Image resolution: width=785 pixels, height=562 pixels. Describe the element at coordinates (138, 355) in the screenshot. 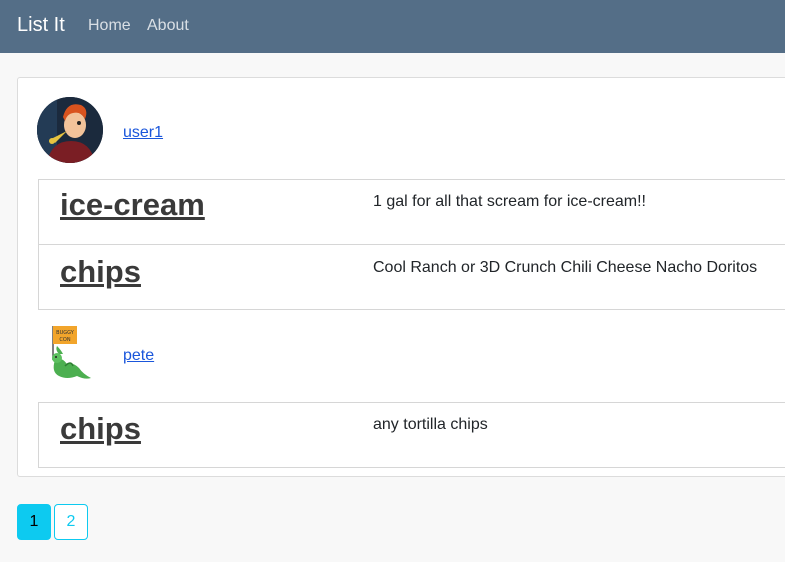

I see `user-link-pete: pete` at that location.